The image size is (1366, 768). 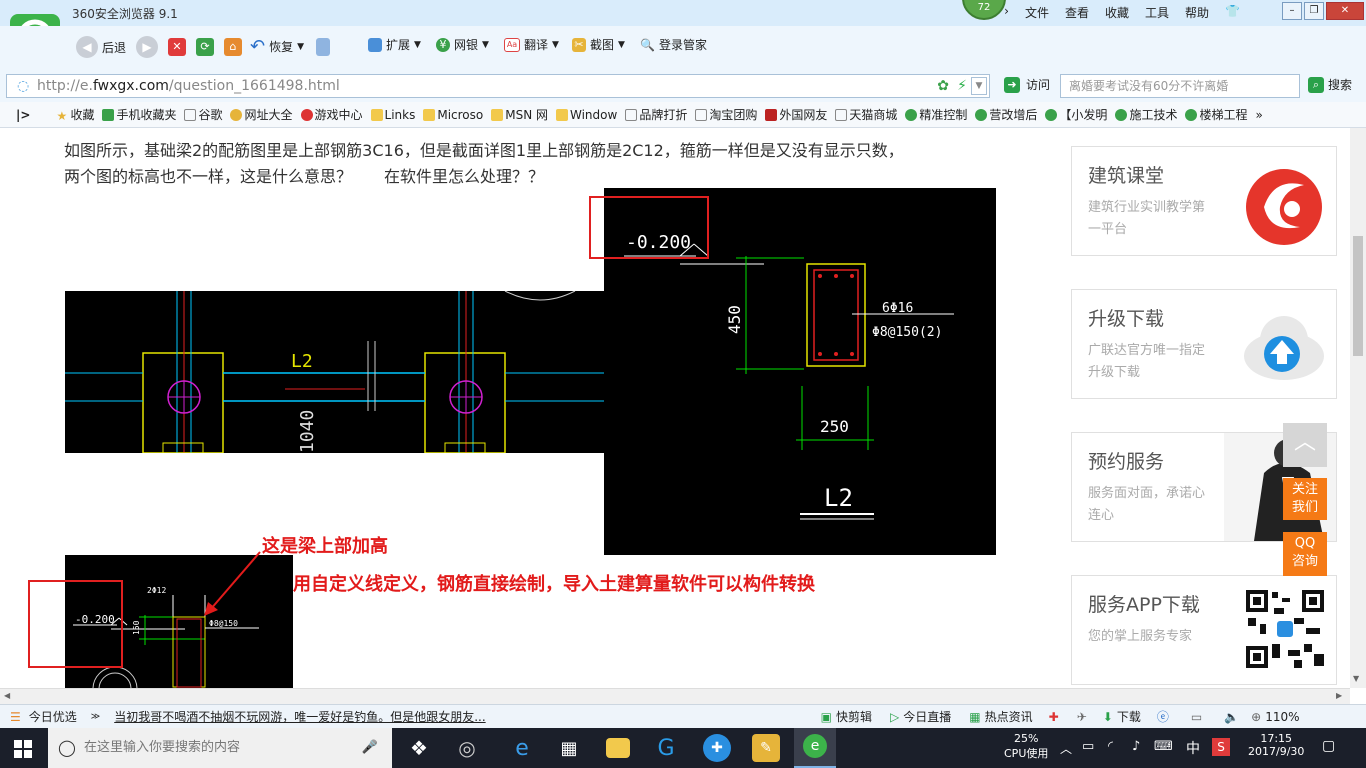 What do you see at coordinates (398, 44) in the screenshot?
I see `ext-button: 扩展` at bounding box center [398, 44].